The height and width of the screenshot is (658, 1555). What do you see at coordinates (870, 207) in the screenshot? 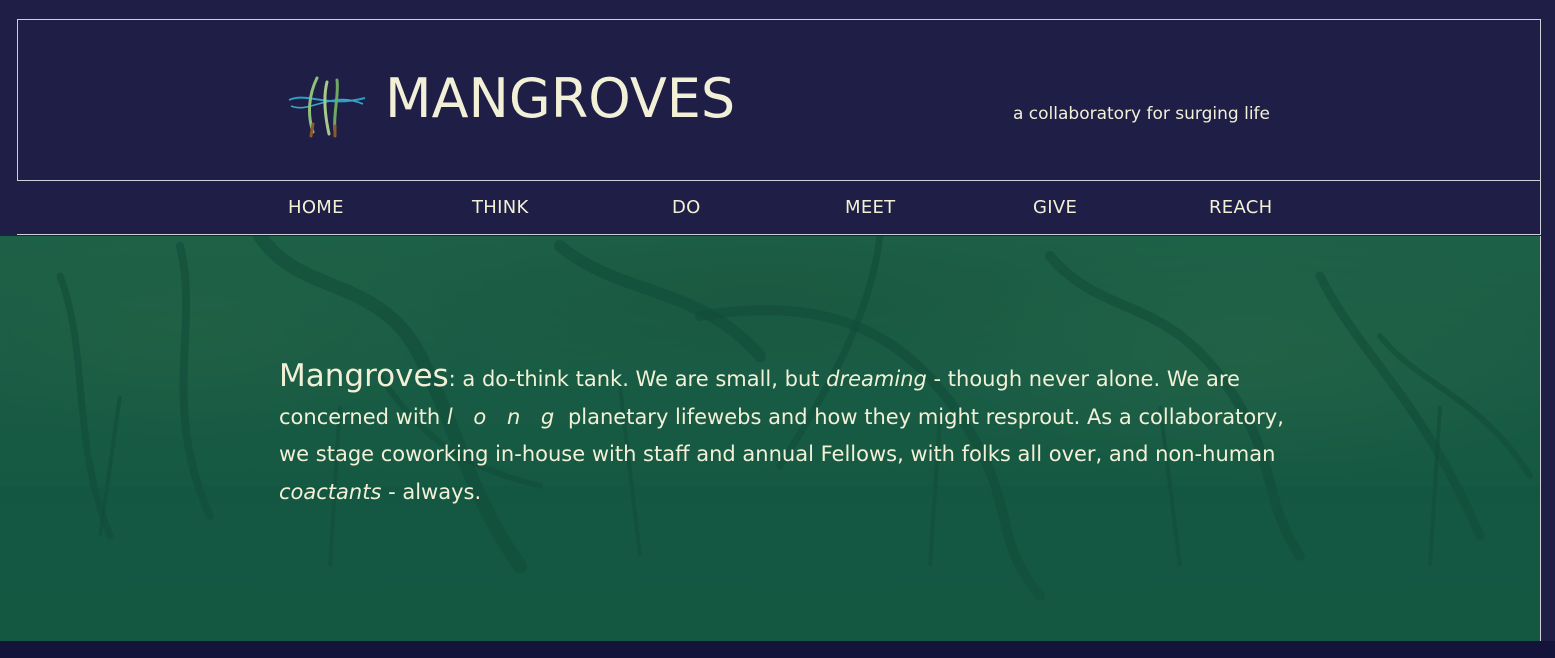
I see `nav-item-meet: MEET` at bounding box center [870, 207].